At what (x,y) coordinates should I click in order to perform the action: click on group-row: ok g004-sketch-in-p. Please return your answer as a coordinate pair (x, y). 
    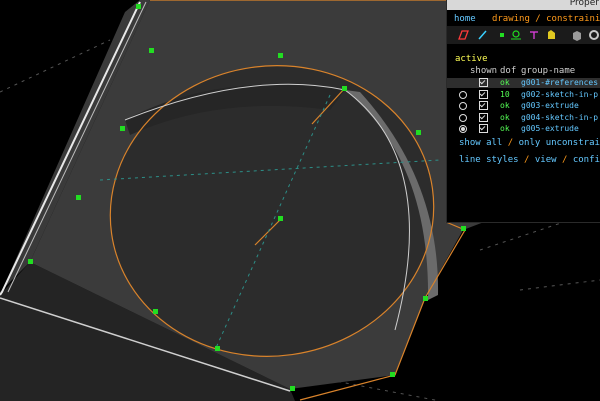
    Looking at the image, I should click on (523, 117).